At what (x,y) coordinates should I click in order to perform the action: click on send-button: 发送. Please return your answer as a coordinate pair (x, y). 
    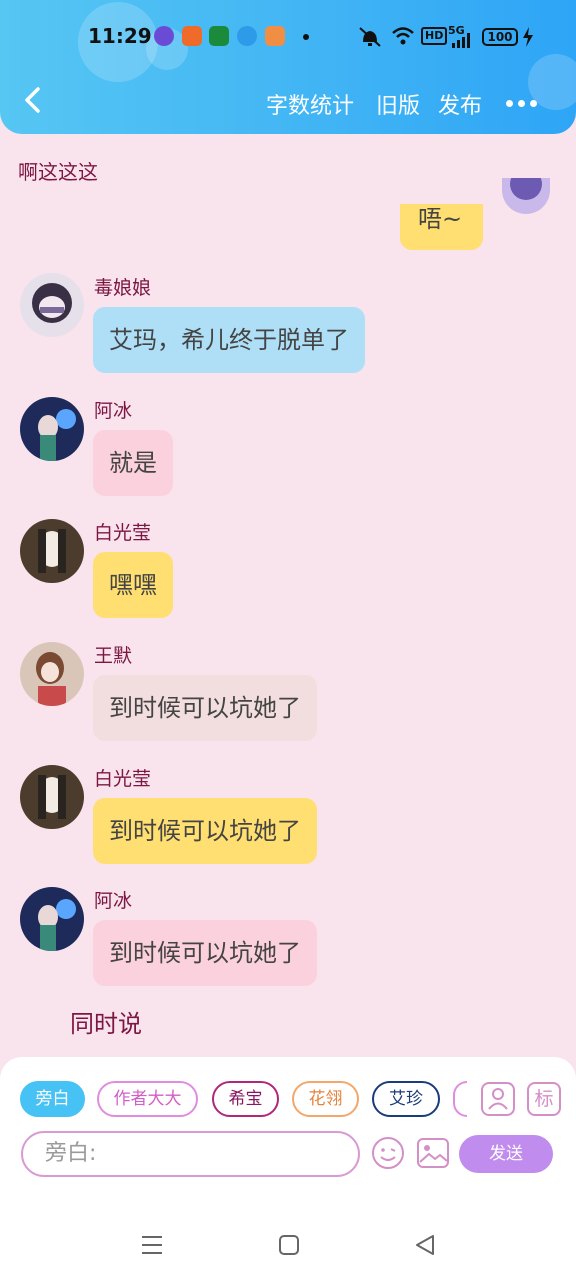
    Looking at the image, I should click on (506, 1154).